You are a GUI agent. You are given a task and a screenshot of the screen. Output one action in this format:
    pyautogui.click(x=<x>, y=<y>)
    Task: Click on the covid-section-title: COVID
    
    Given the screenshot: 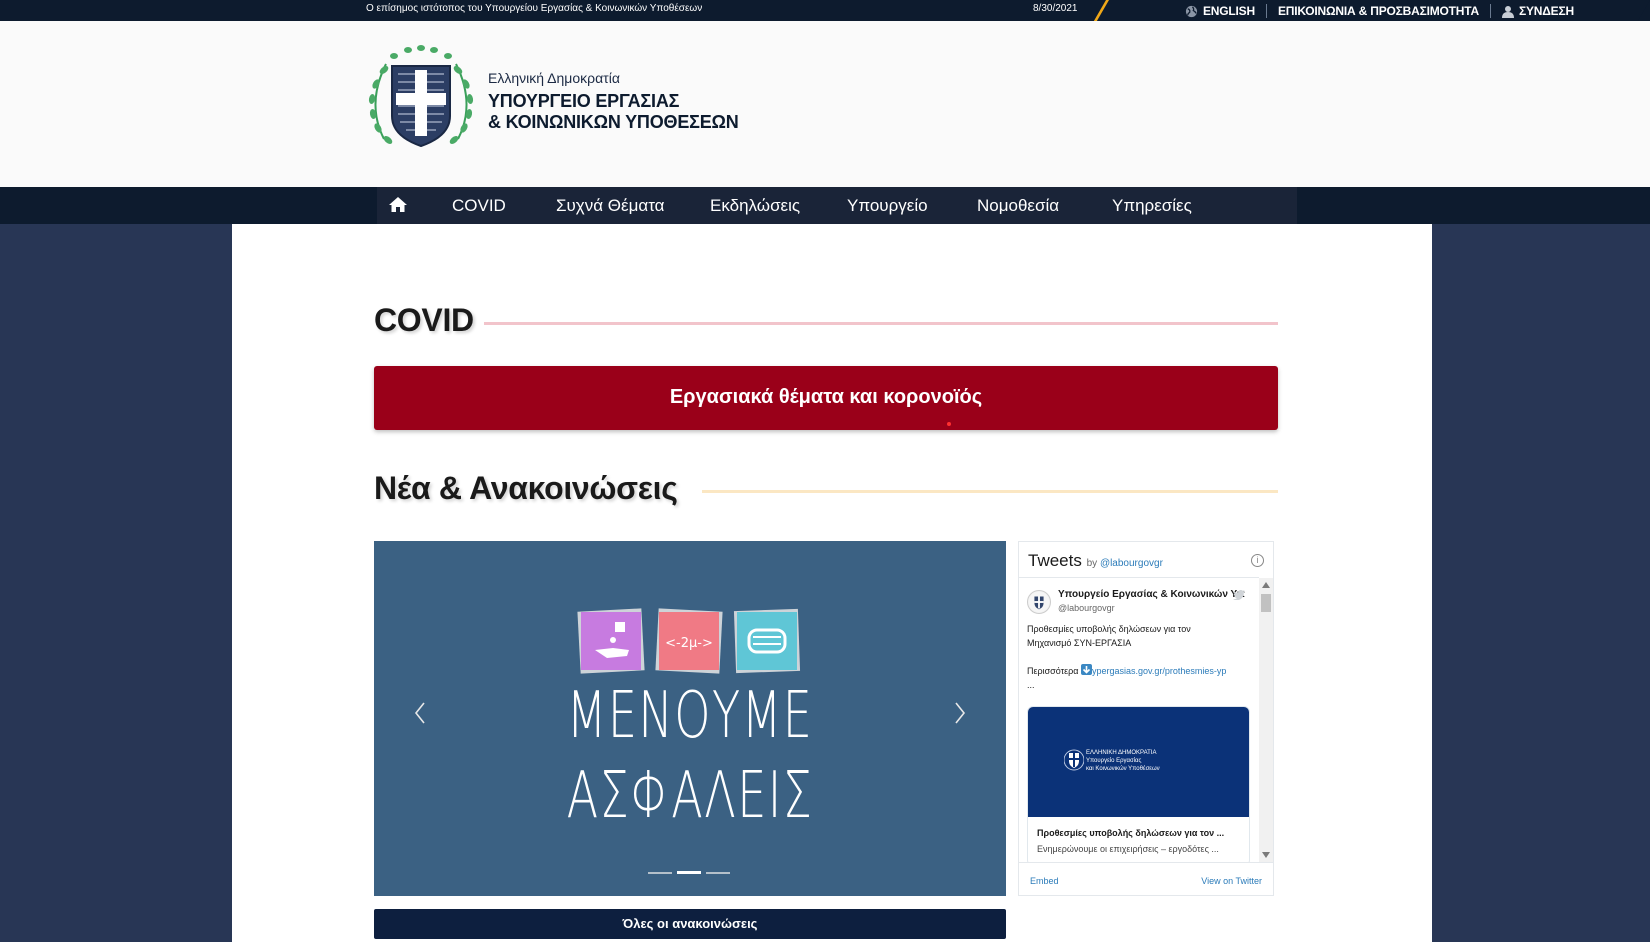 What is the action you would take?
    pyautogui.click(x=424, y=320)
    